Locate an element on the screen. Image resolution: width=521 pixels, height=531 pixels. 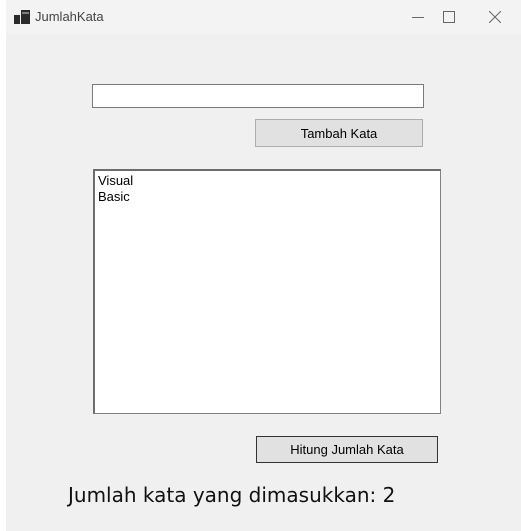
title-bar: JumlahKata is located at coordinates (263, 17).